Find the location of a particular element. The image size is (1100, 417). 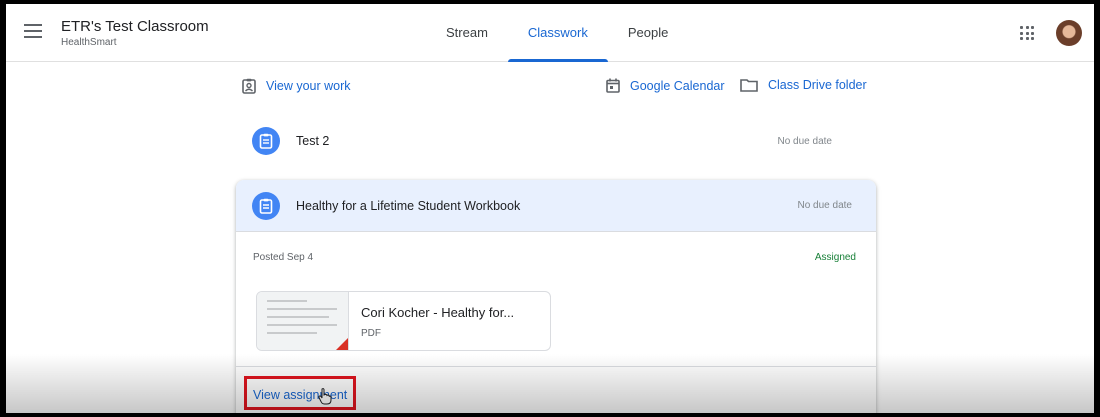

apps-grid-icon is located at coordinates (1027, 33).